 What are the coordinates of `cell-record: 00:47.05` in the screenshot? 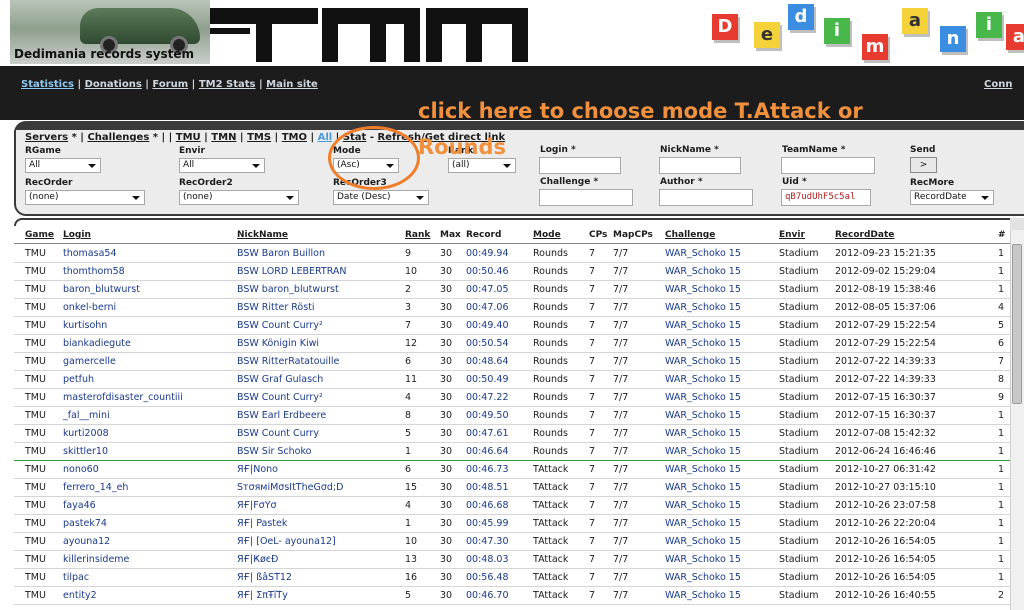 It's located at (487, 289).